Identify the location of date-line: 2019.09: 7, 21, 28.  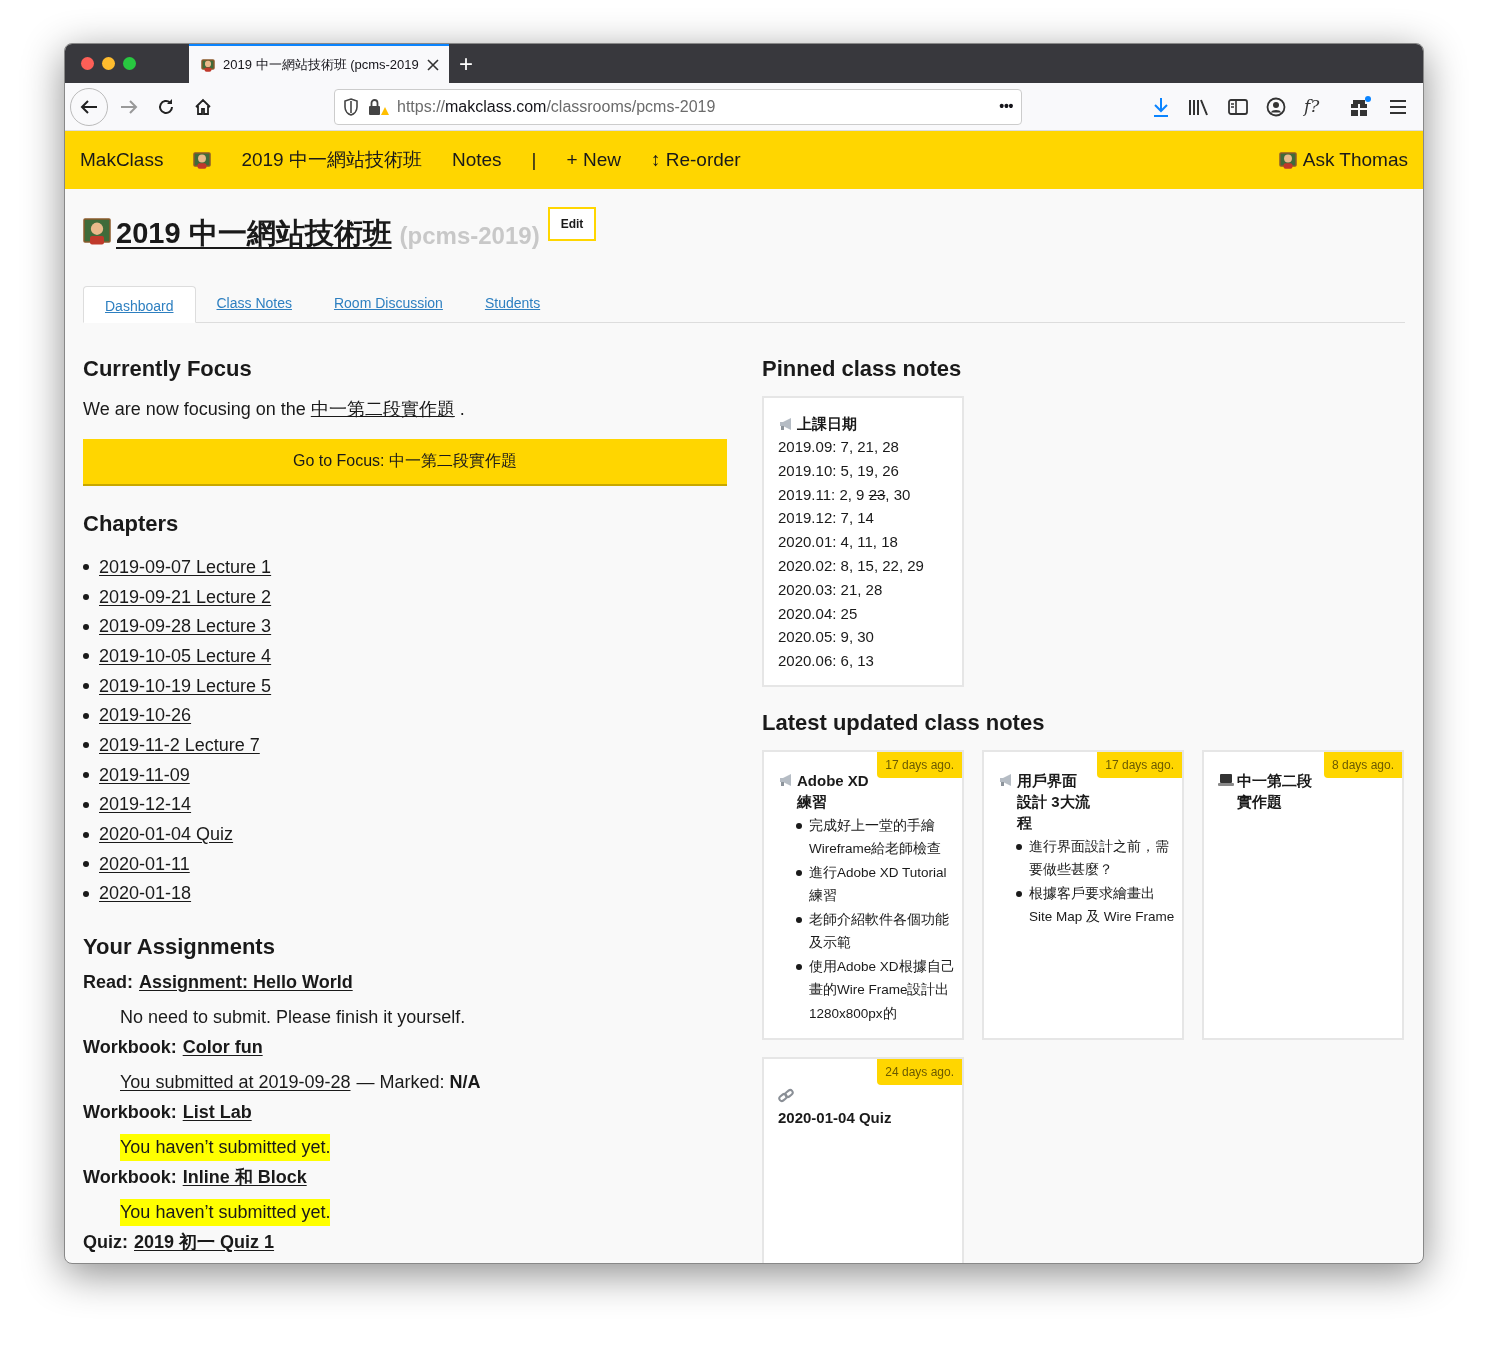
(839, 447).